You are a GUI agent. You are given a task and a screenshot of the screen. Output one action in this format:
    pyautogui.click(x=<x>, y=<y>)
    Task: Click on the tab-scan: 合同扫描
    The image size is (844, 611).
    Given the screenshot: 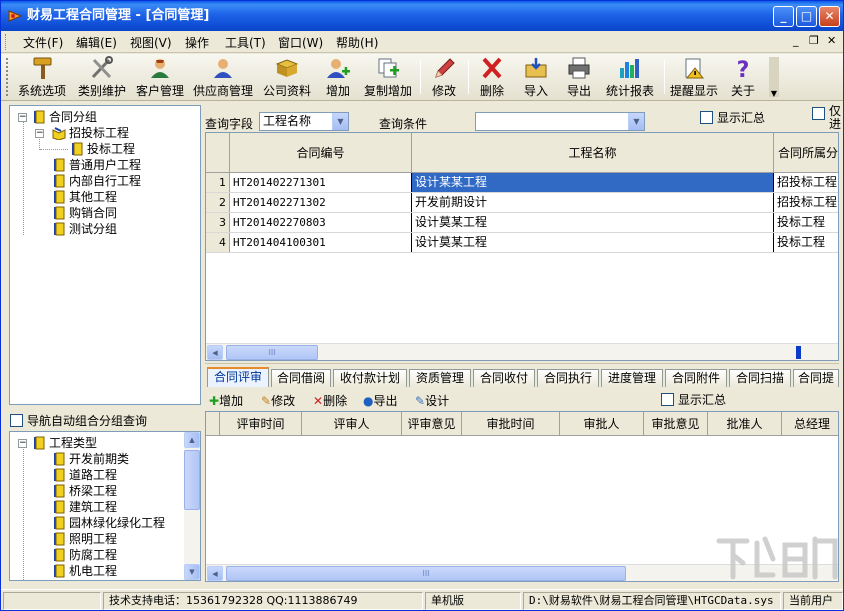 What is the action you would take?
    pyautogui.click(x=760, y=378)
    